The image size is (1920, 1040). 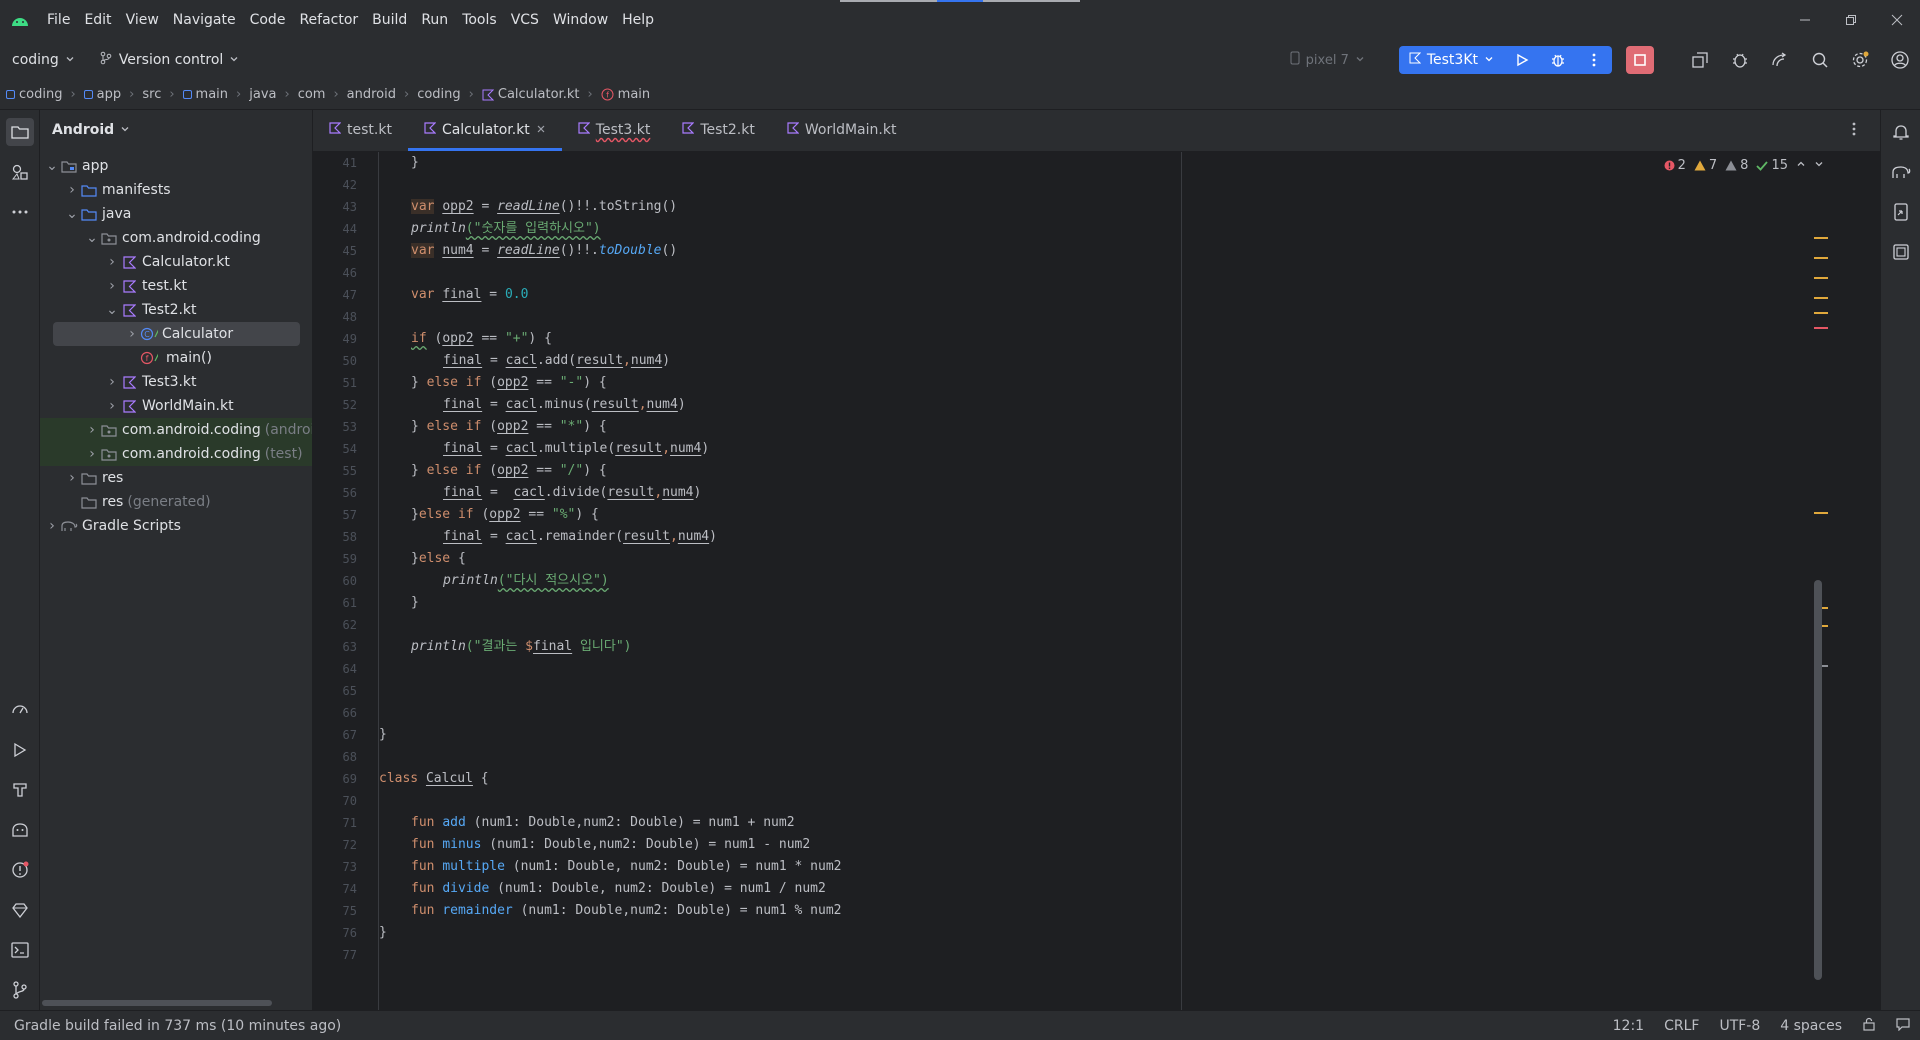 What do you see at coordinates (1805, 20) in the screenshot?
I see `minimize-icon` at bounding box center [1805, 20].